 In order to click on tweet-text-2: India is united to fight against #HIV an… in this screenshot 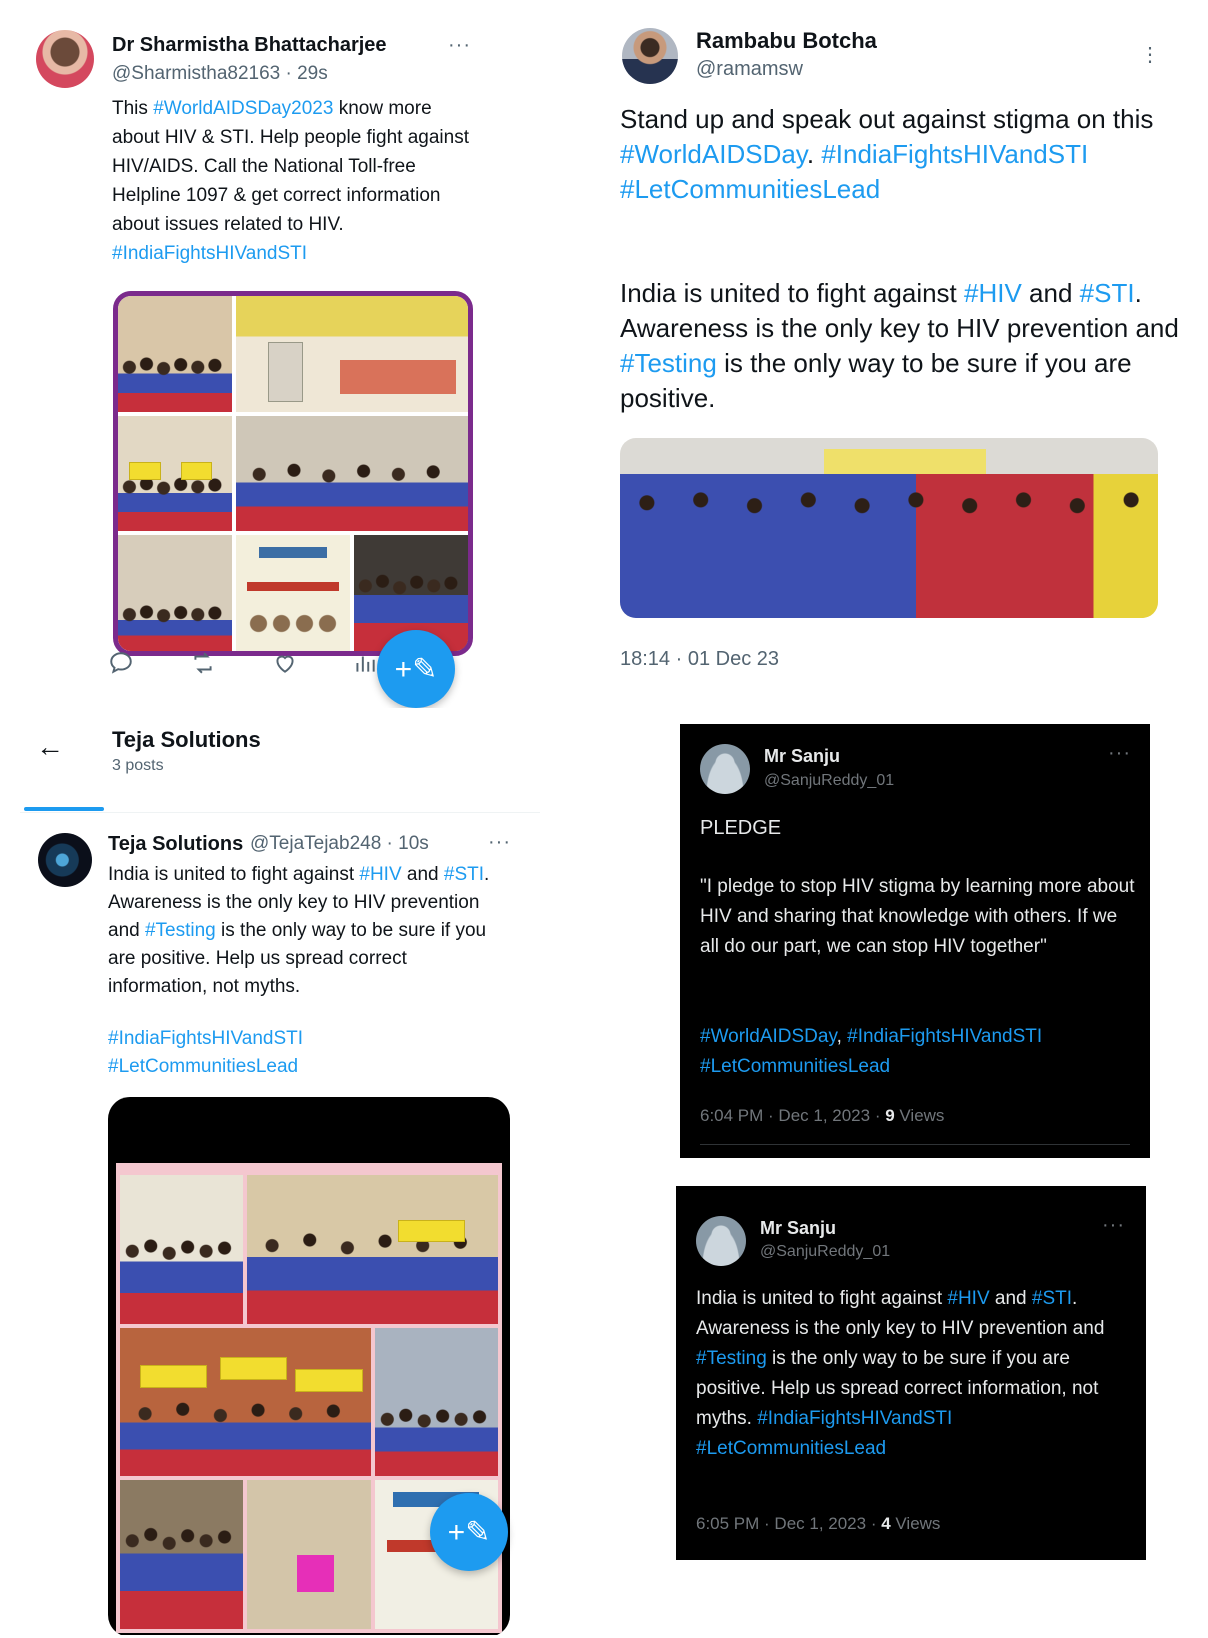, I will do `click(900, 346)`.